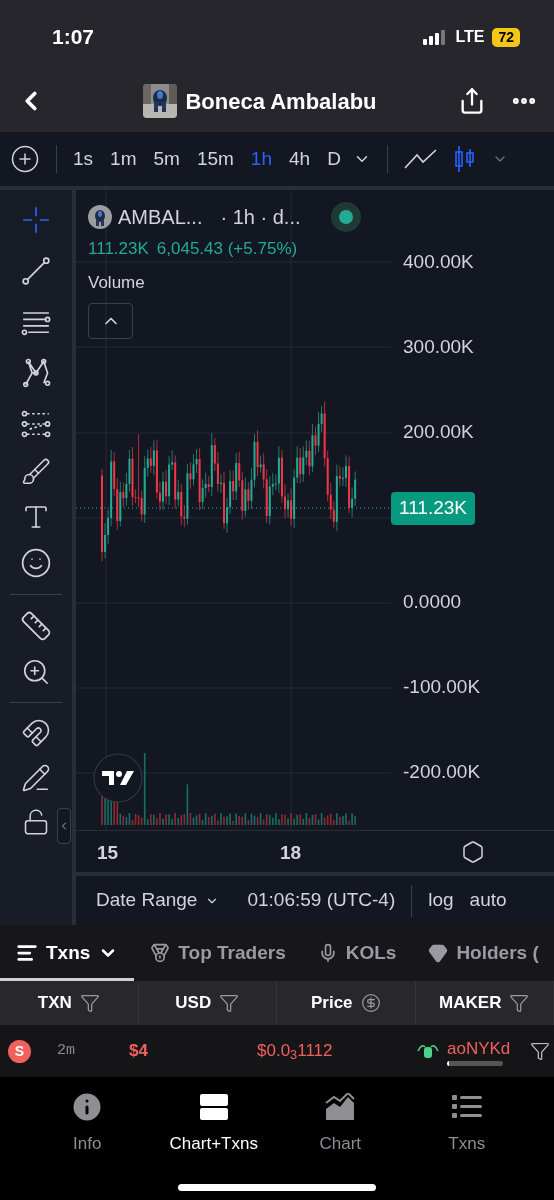 The image size is (554, 1200). I want to click on pencil-icon, so click(36, 778).